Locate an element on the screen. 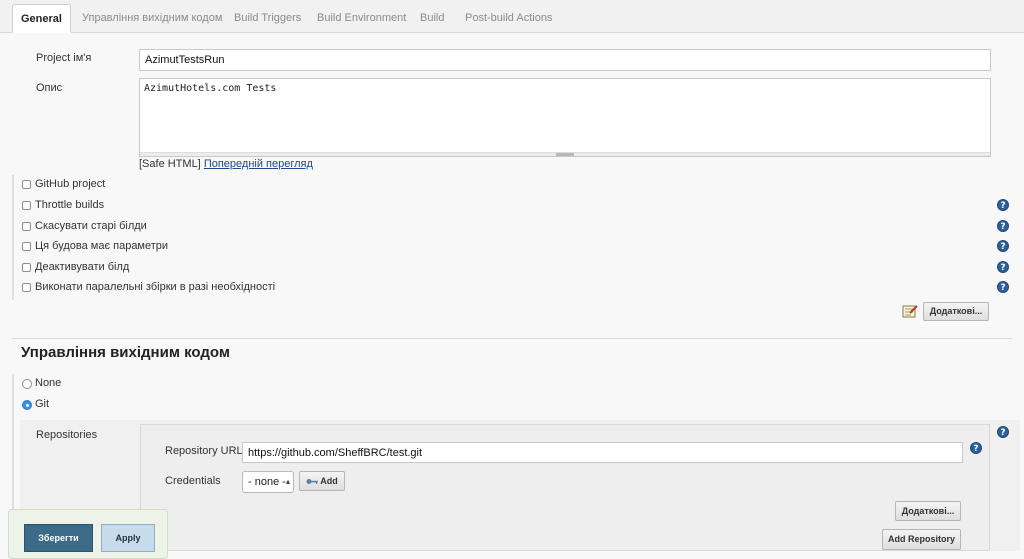  options-group-bracket is located at coordinates (13, 237).